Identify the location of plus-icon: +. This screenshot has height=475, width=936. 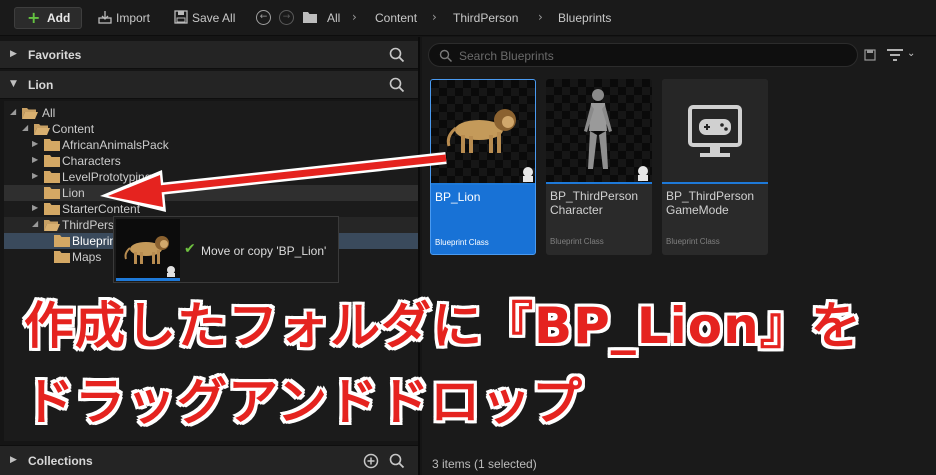
(34, 17).